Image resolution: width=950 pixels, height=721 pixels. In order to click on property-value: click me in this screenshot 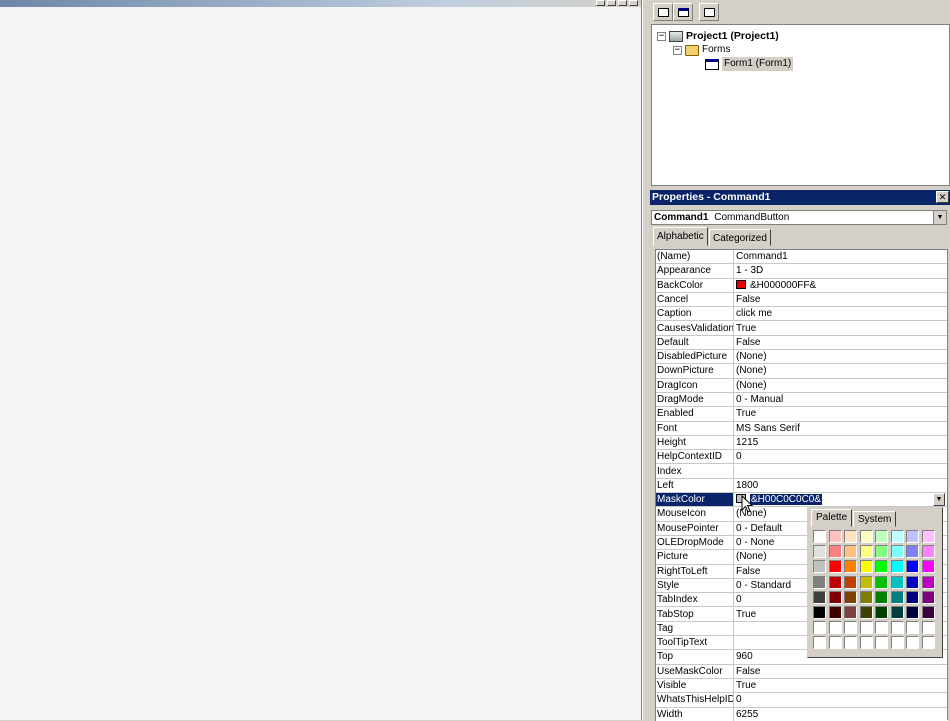, I will do `click(753, 313)`.